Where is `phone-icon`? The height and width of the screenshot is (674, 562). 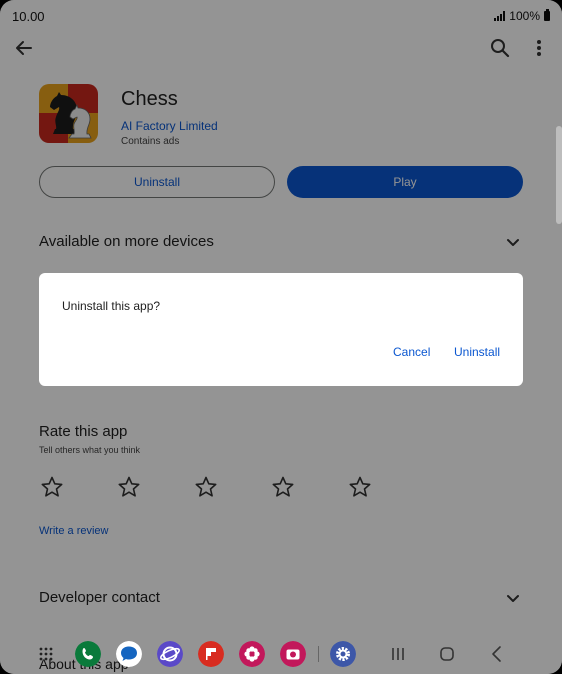
phone-icon is located at coordinates (88, 654).